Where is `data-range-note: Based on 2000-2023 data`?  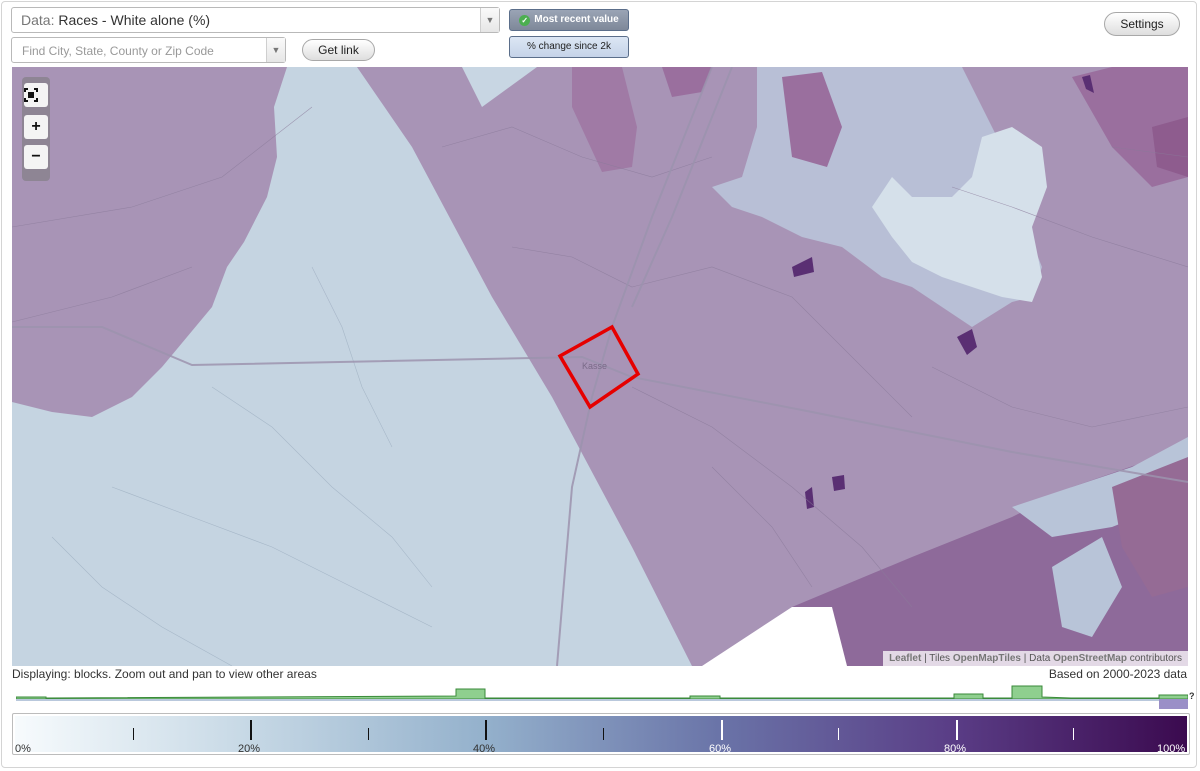
data-range-note: Based on 2000-2023 data is located at coordinates (1117, 674).